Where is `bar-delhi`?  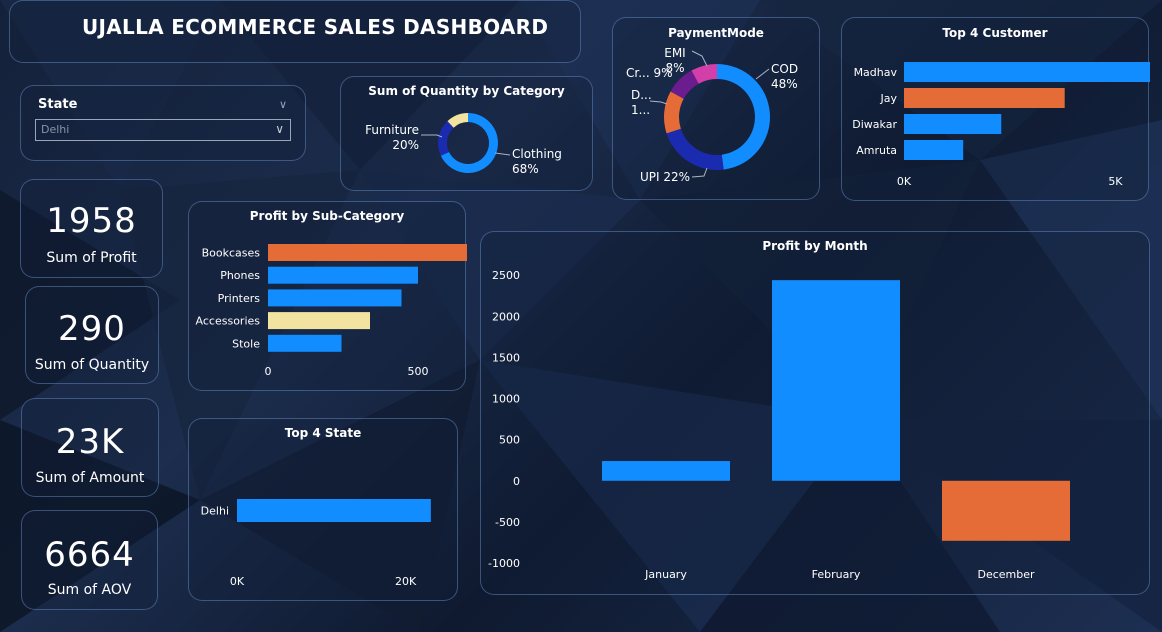 bar-delhi is located at coordinates (334, 510).